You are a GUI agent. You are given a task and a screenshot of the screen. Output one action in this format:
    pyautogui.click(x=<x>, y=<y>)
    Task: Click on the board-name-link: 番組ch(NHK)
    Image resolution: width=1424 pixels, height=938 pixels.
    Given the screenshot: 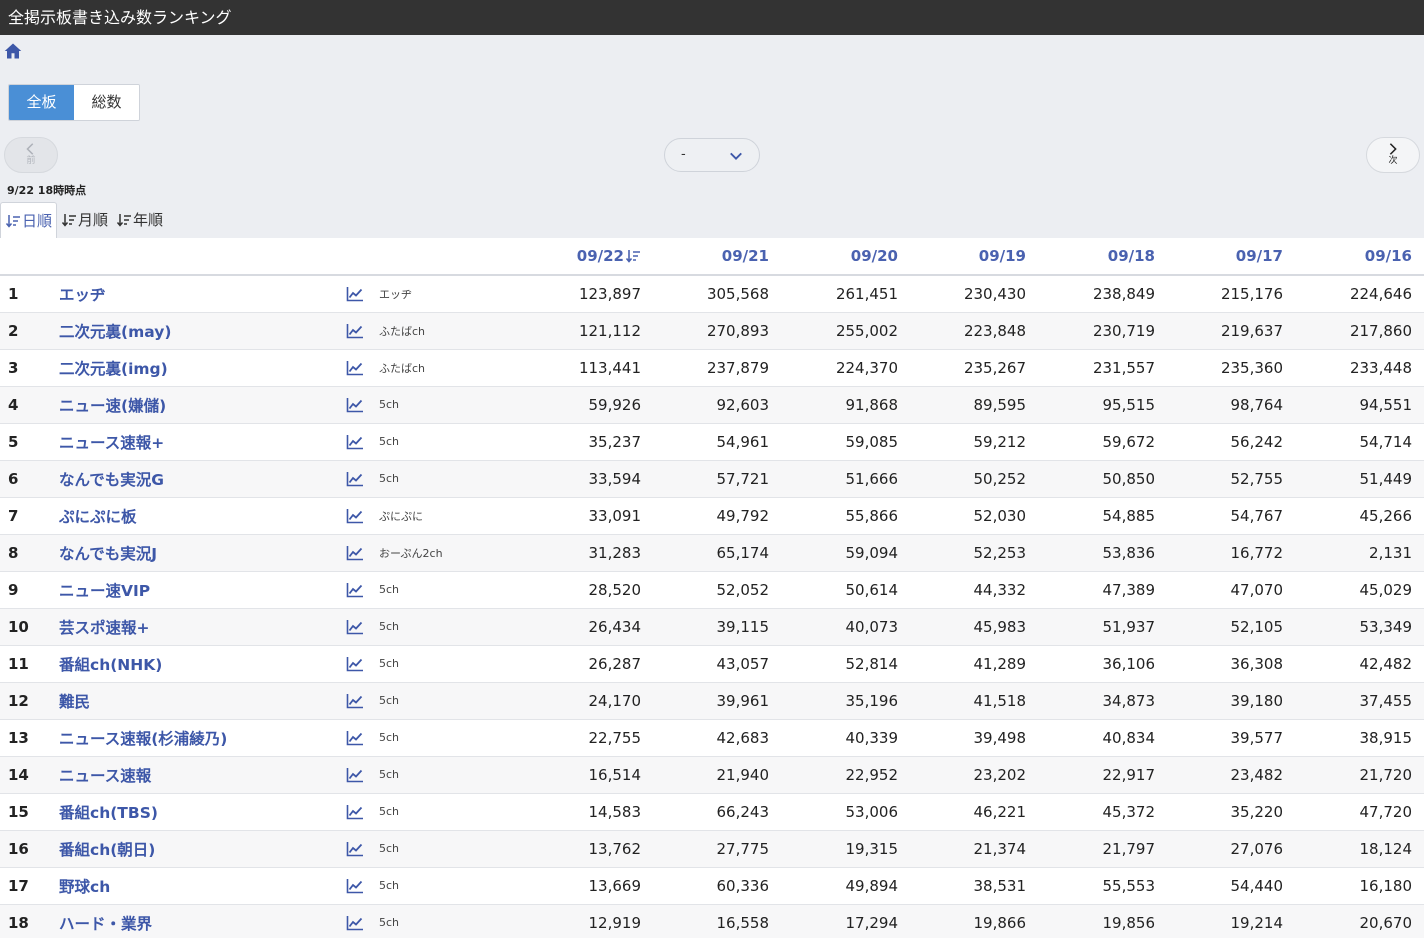 What is the action you would take?
    pyautogui.click(x=202, y=664)
    